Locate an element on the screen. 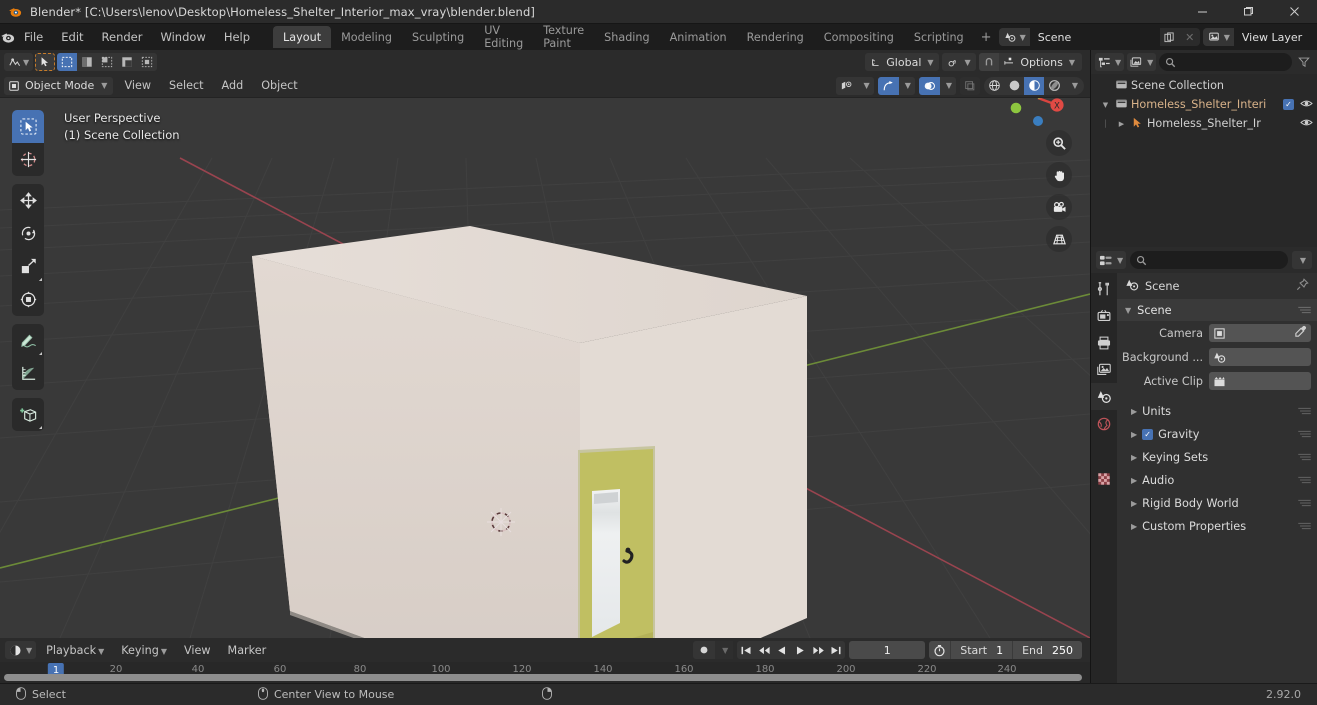 The width and height of the screenshot is (1317, 705). tab-compositing: Compositing is located at coordinates (859, 37).